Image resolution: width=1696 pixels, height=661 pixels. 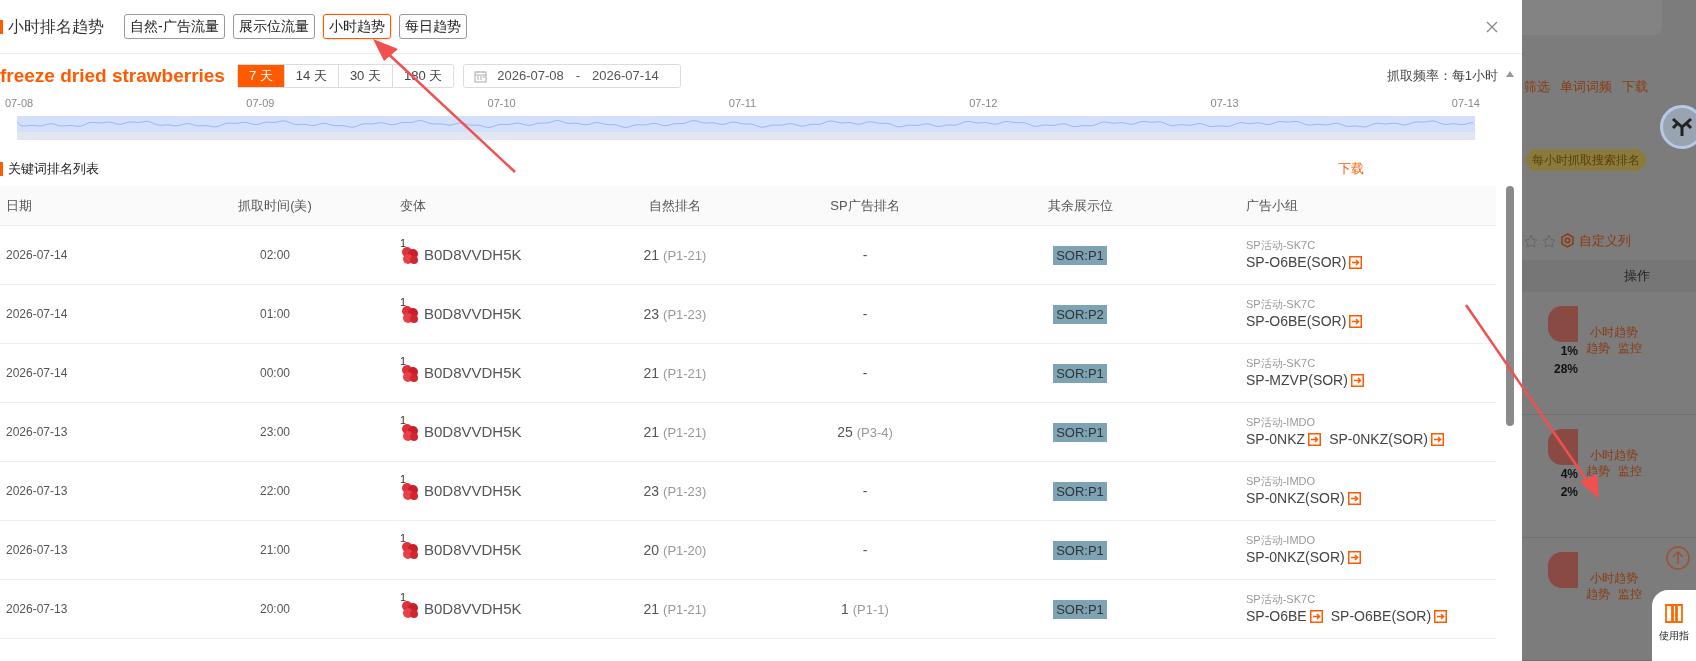 I want to click on table-cell-text: 20:00, so click(x=275, y=609).